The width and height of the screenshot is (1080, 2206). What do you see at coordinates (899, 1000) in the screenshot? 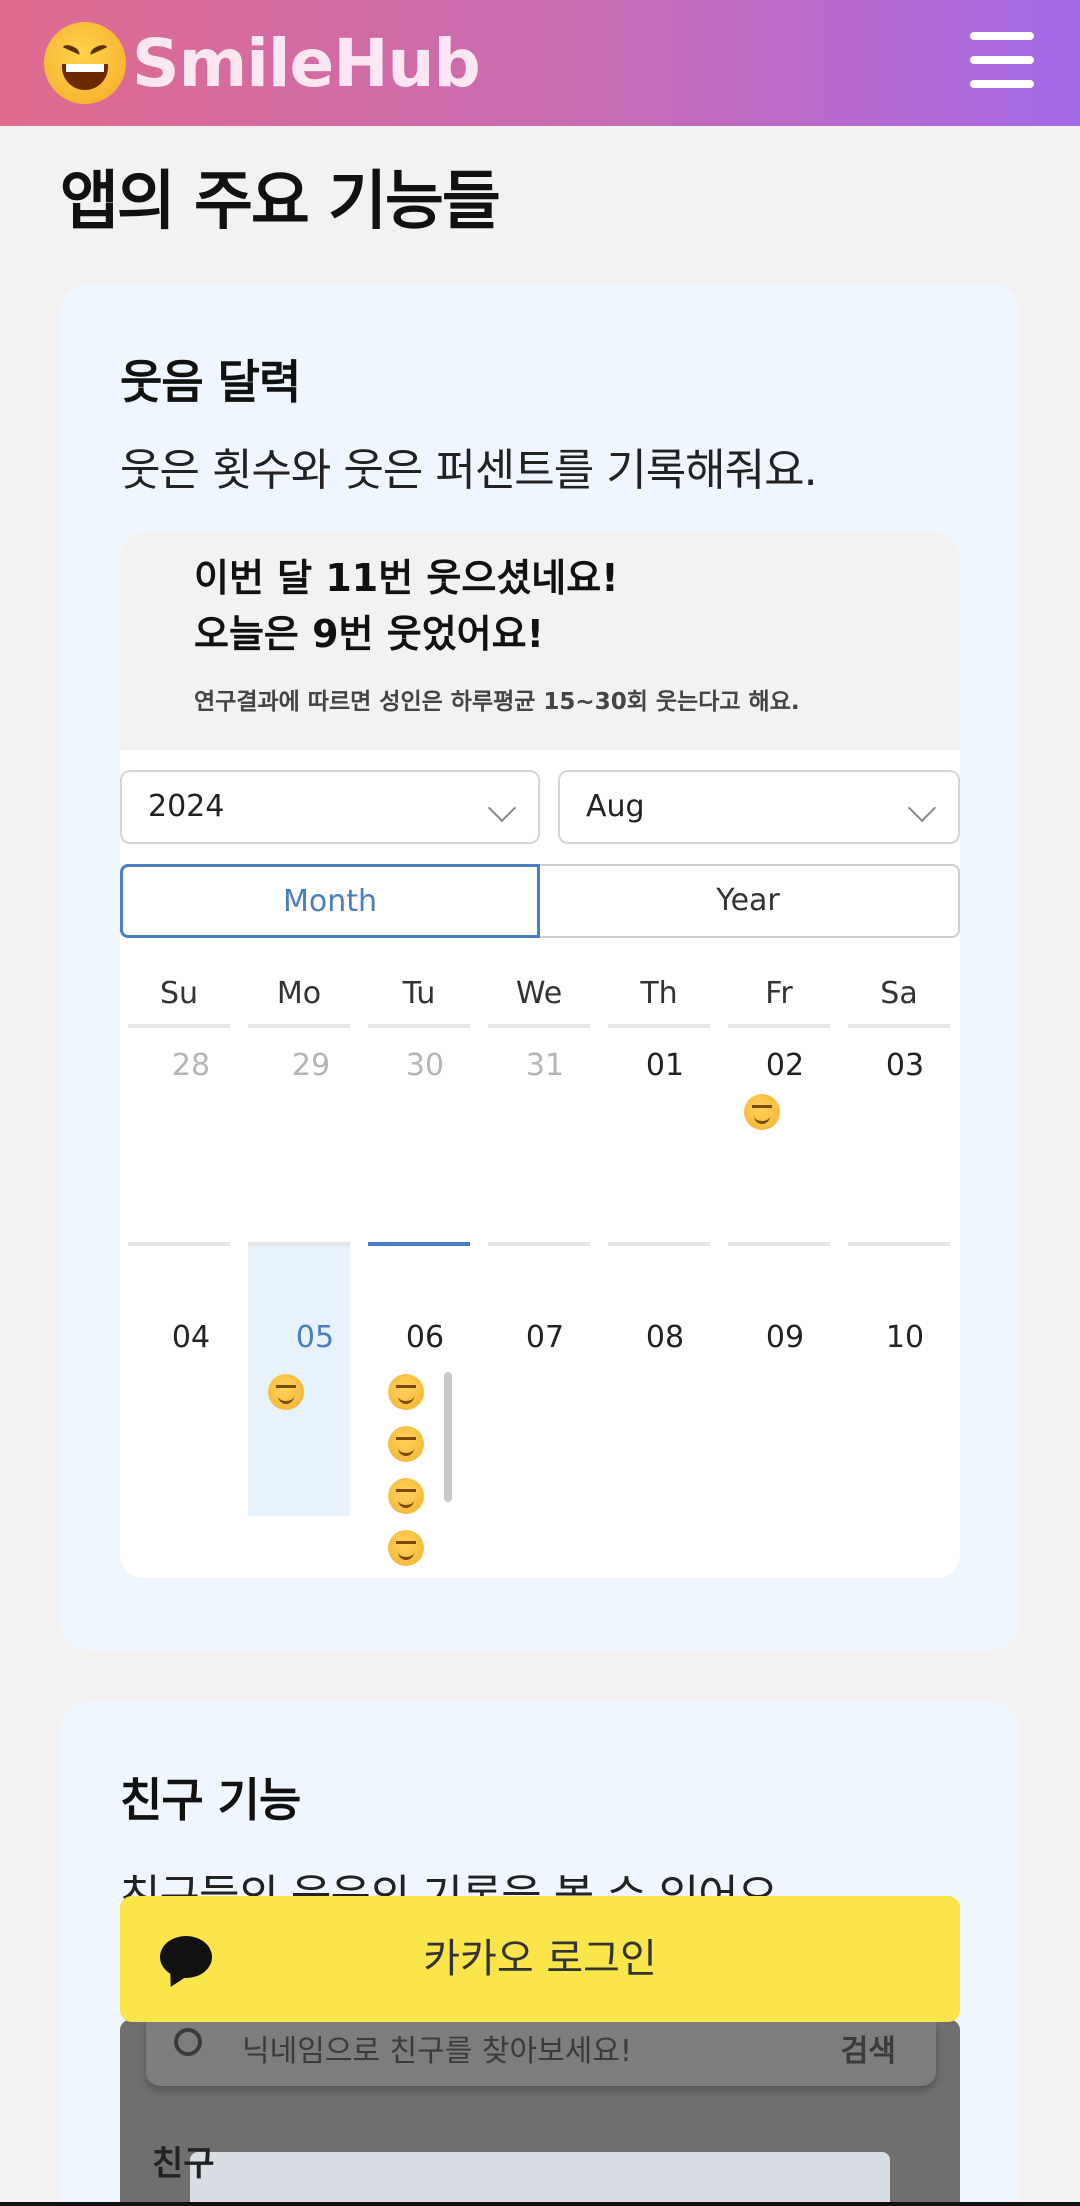
I see `weekday-header: Sa` at bounding box center [899, 1000].